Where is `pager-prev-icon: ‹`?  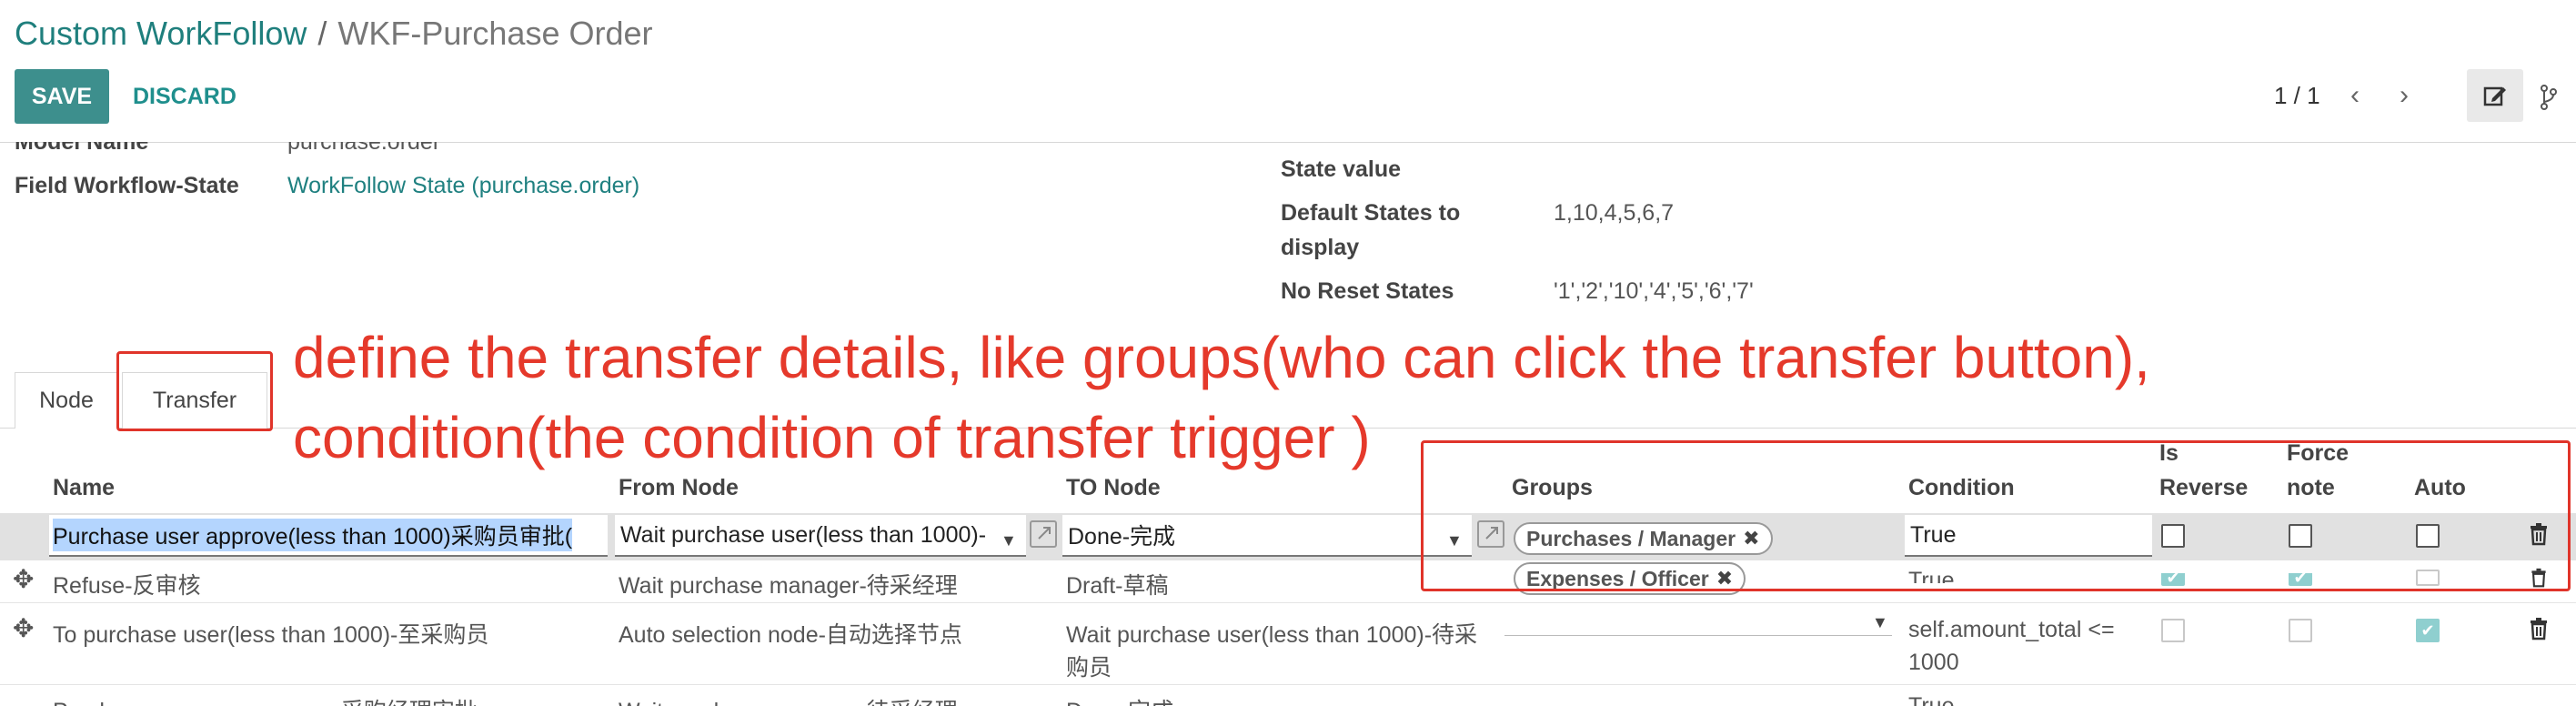
pager-prev-icon: ‹ is located at coordinates (2355, 96).